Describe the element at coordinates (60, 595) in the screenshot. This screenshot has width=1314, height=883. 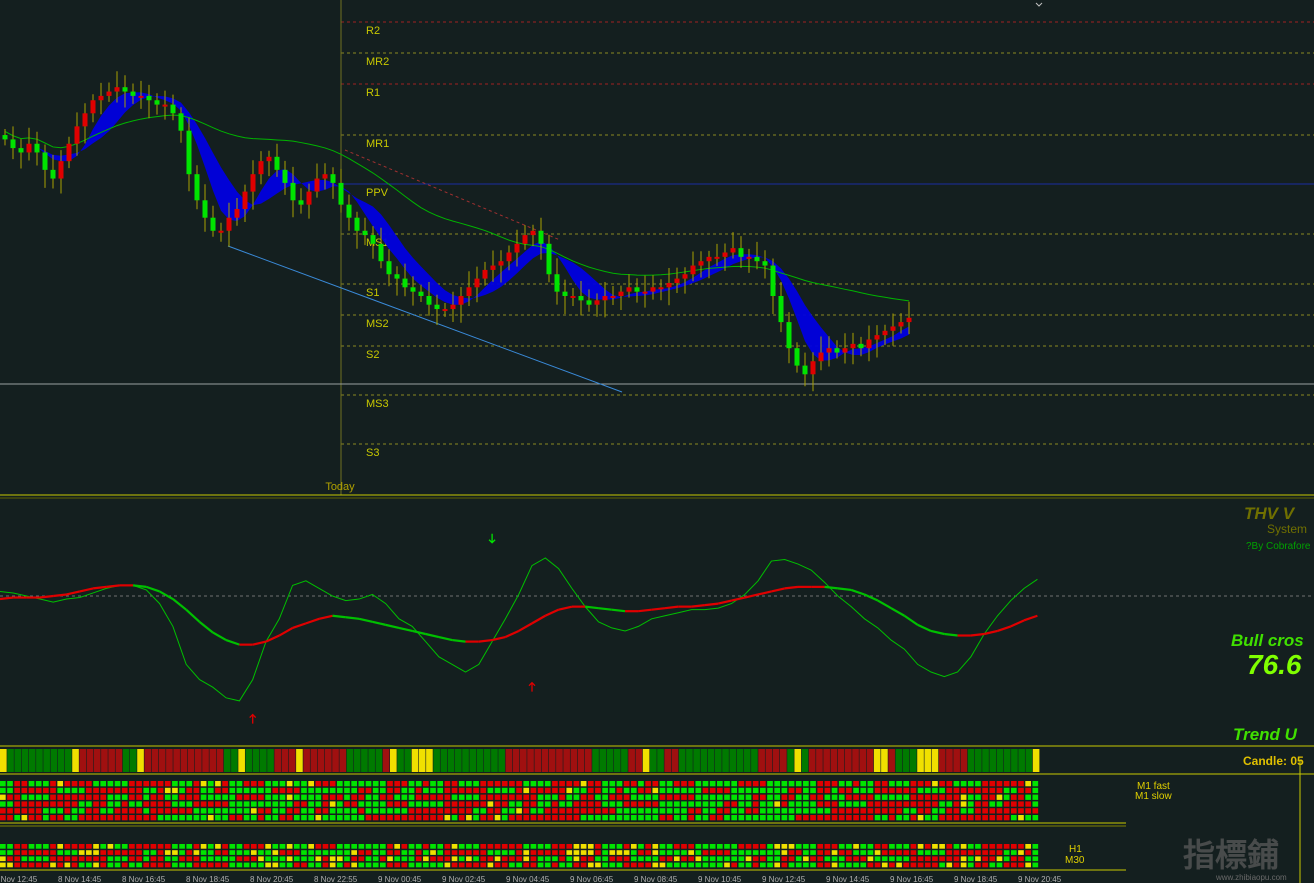
I see `oscillator-slow-segment` at that location.